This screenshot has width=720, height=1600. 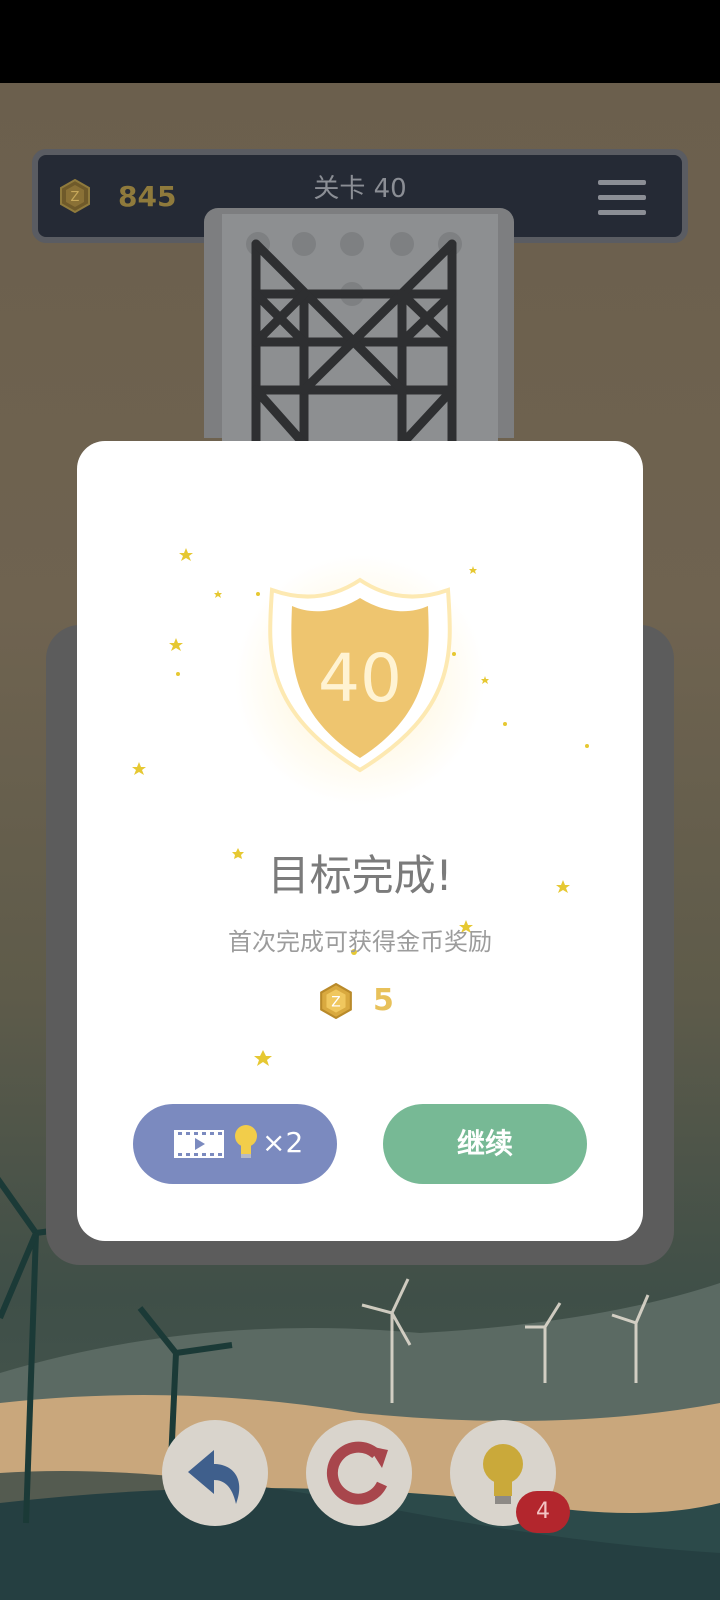 I want to click on coin-icon: Z, so click(x=75, y=196).